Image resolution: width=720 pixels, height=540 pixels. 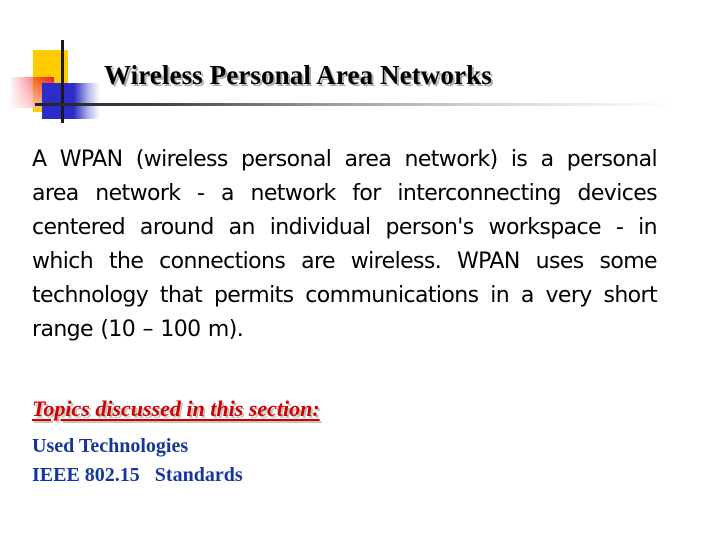 What do you see at coordinates (71, 101) in the screenshot?
I see `logo-blue-gradient-block` at bounding box center [71, 101].